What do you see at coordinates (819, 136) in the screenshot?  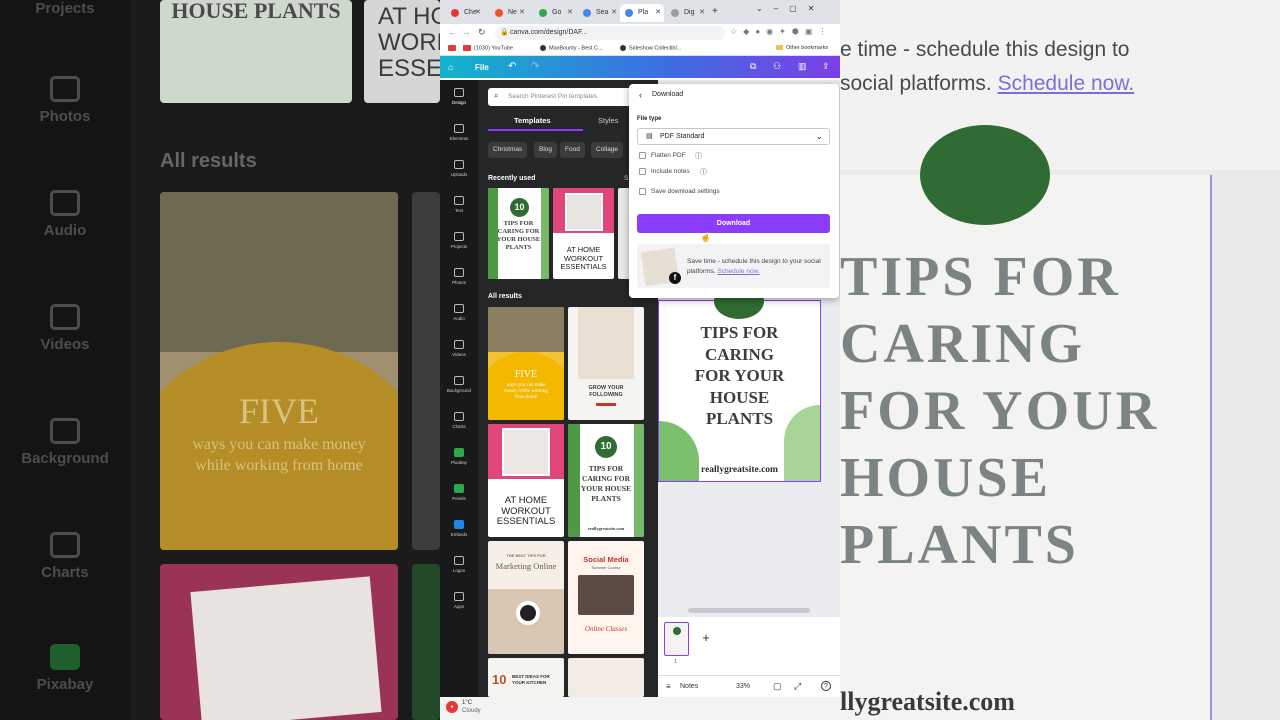 I see `chevron-down-icon: ⌄` at bounding box center [819, 136].